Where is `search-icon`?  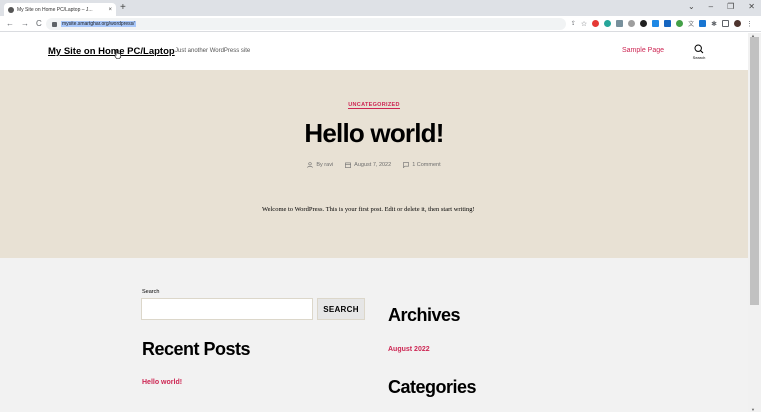
search-icon is located at coordinates (699, 49).